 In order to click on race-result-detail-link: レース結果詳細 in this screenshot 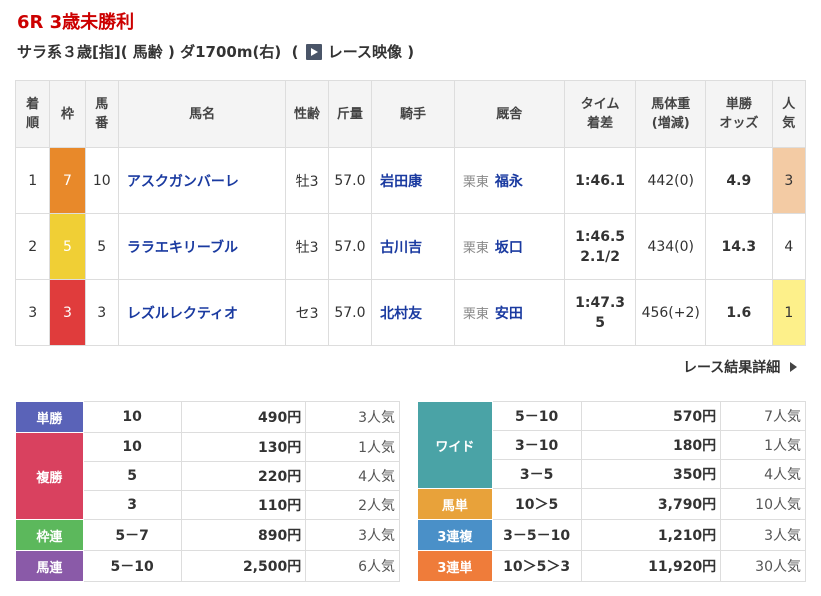, I will do `click(740, 367)`.